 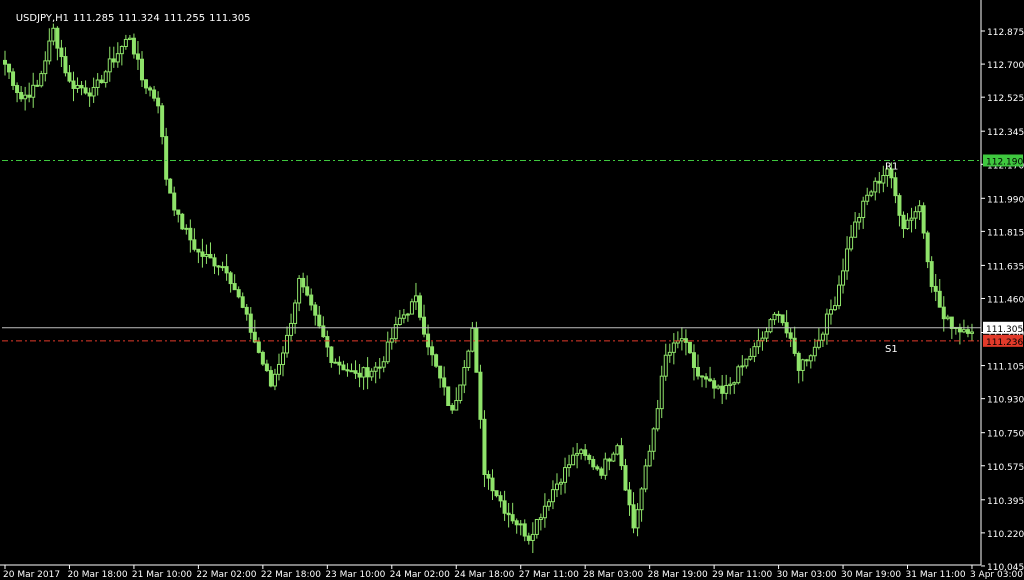 I want to click on y-tick-label: 110.575, so click(x=1005, y=468).